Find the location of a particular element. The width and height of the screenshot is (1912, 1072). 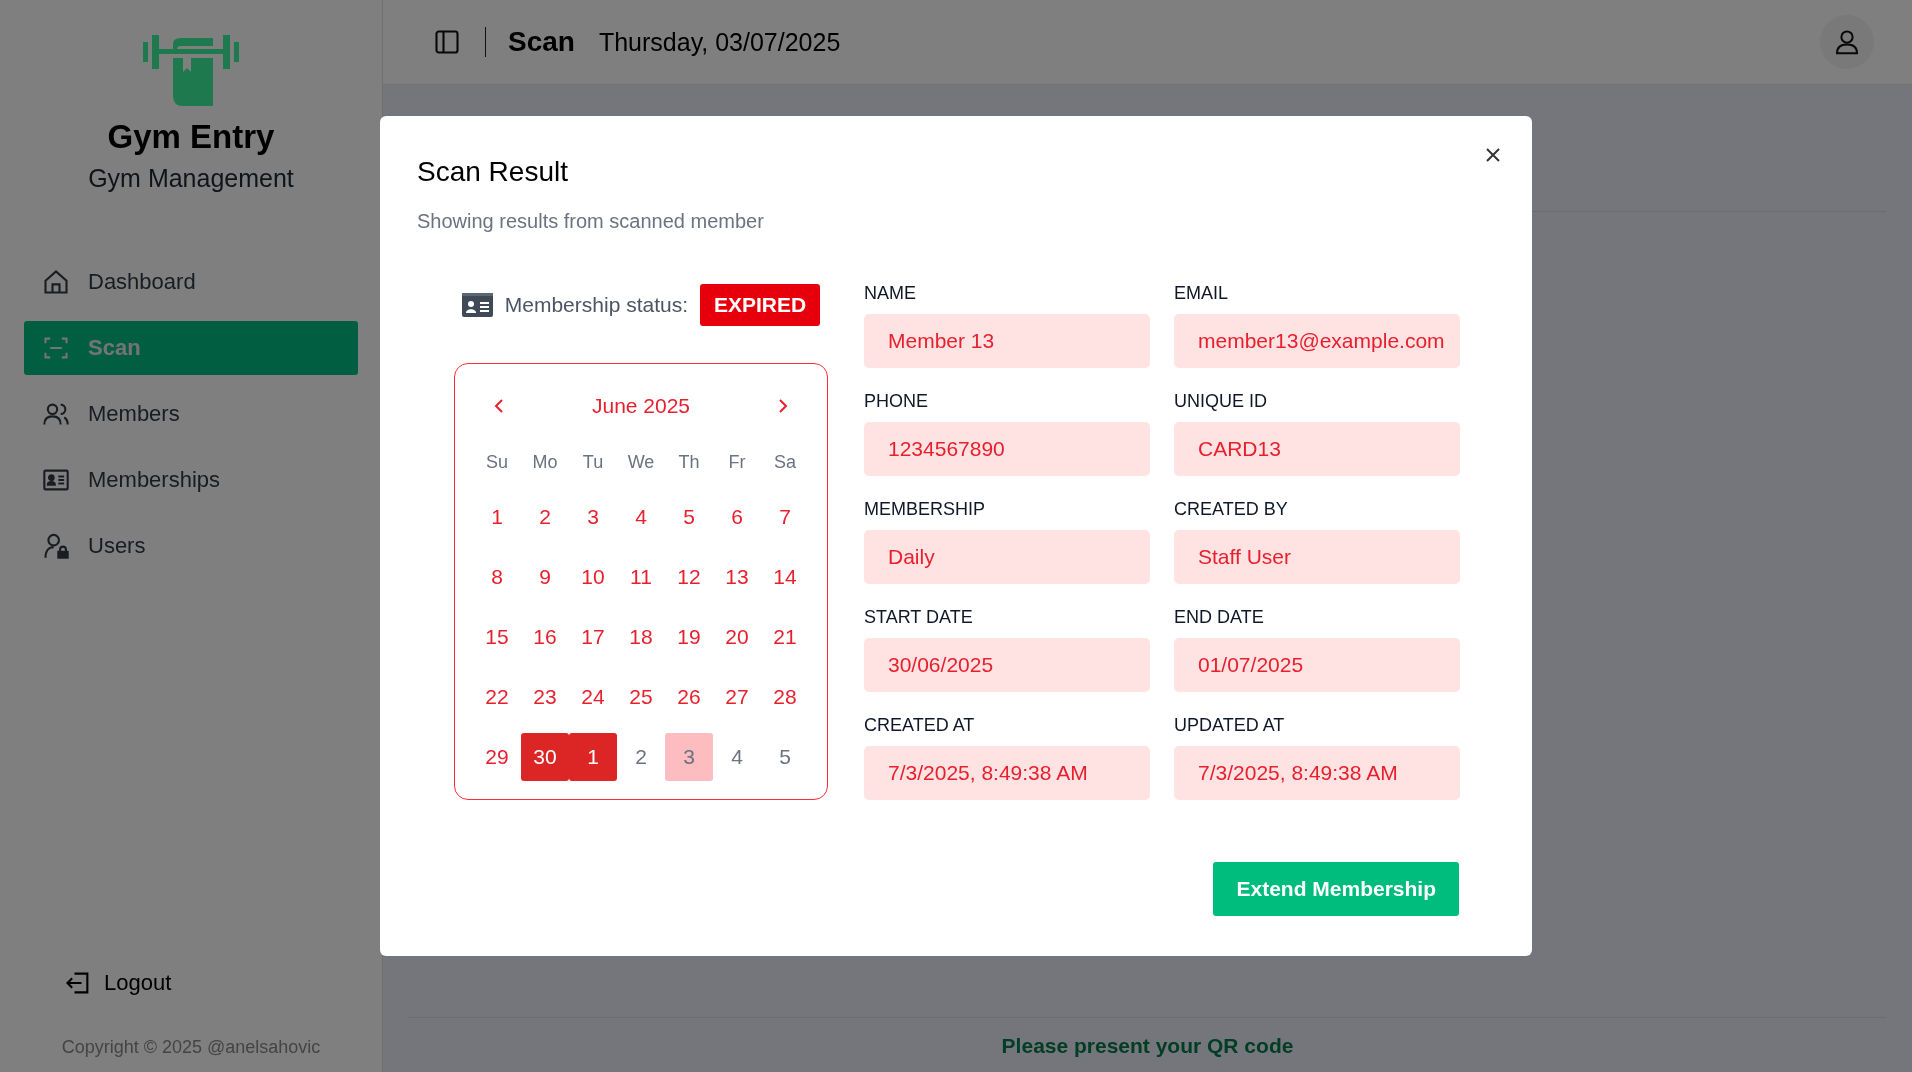

dialog-subtitle: Showing results from scanned member is located at coordinates (591, 221).